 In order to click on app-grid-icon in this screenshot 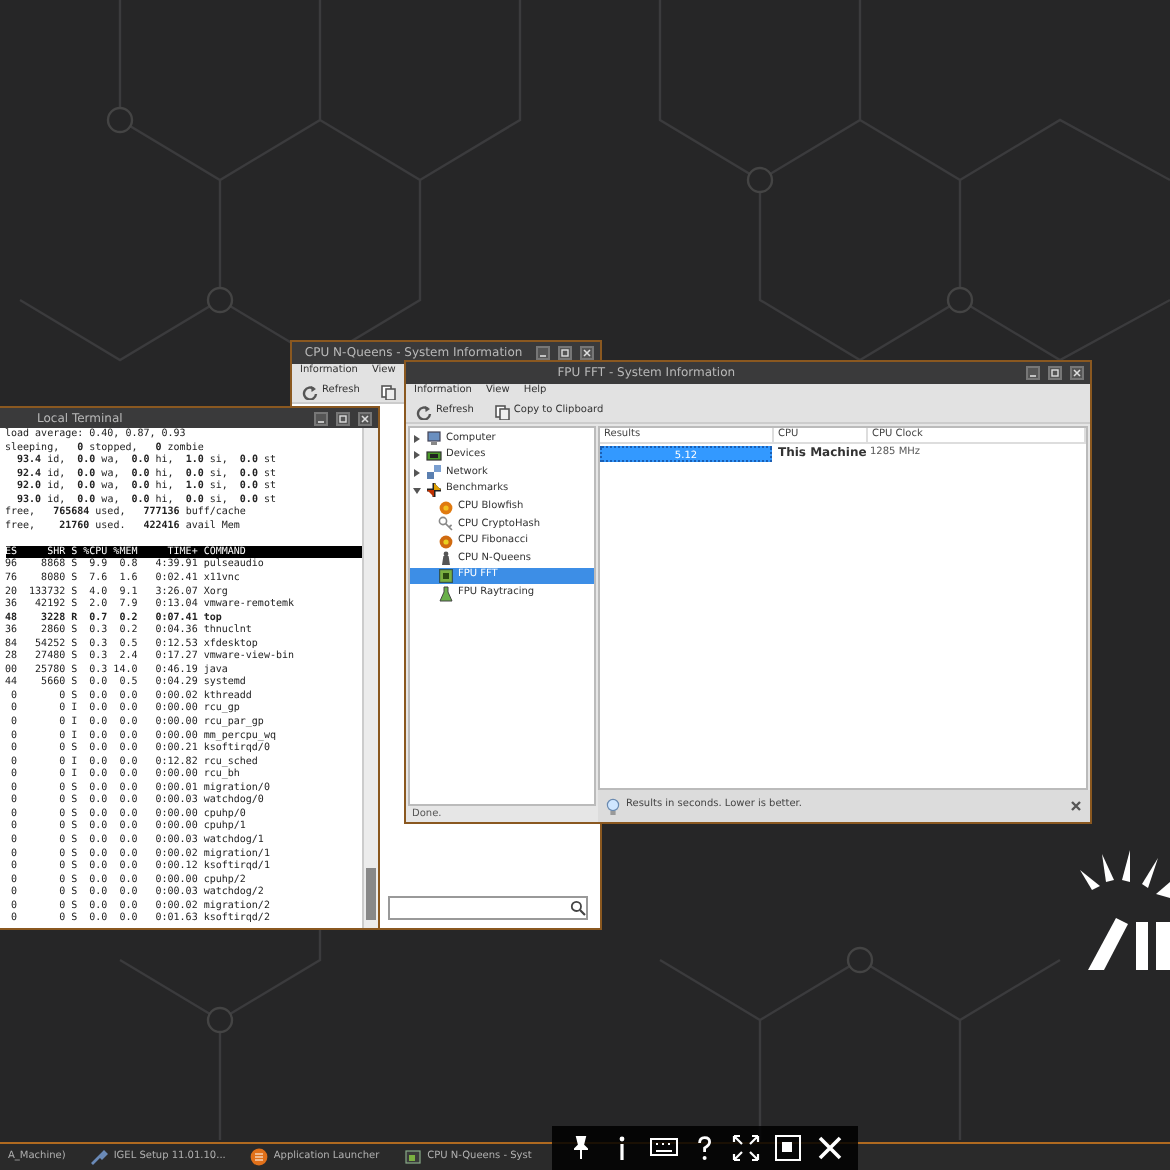, I will do `click(258, 1157)`.